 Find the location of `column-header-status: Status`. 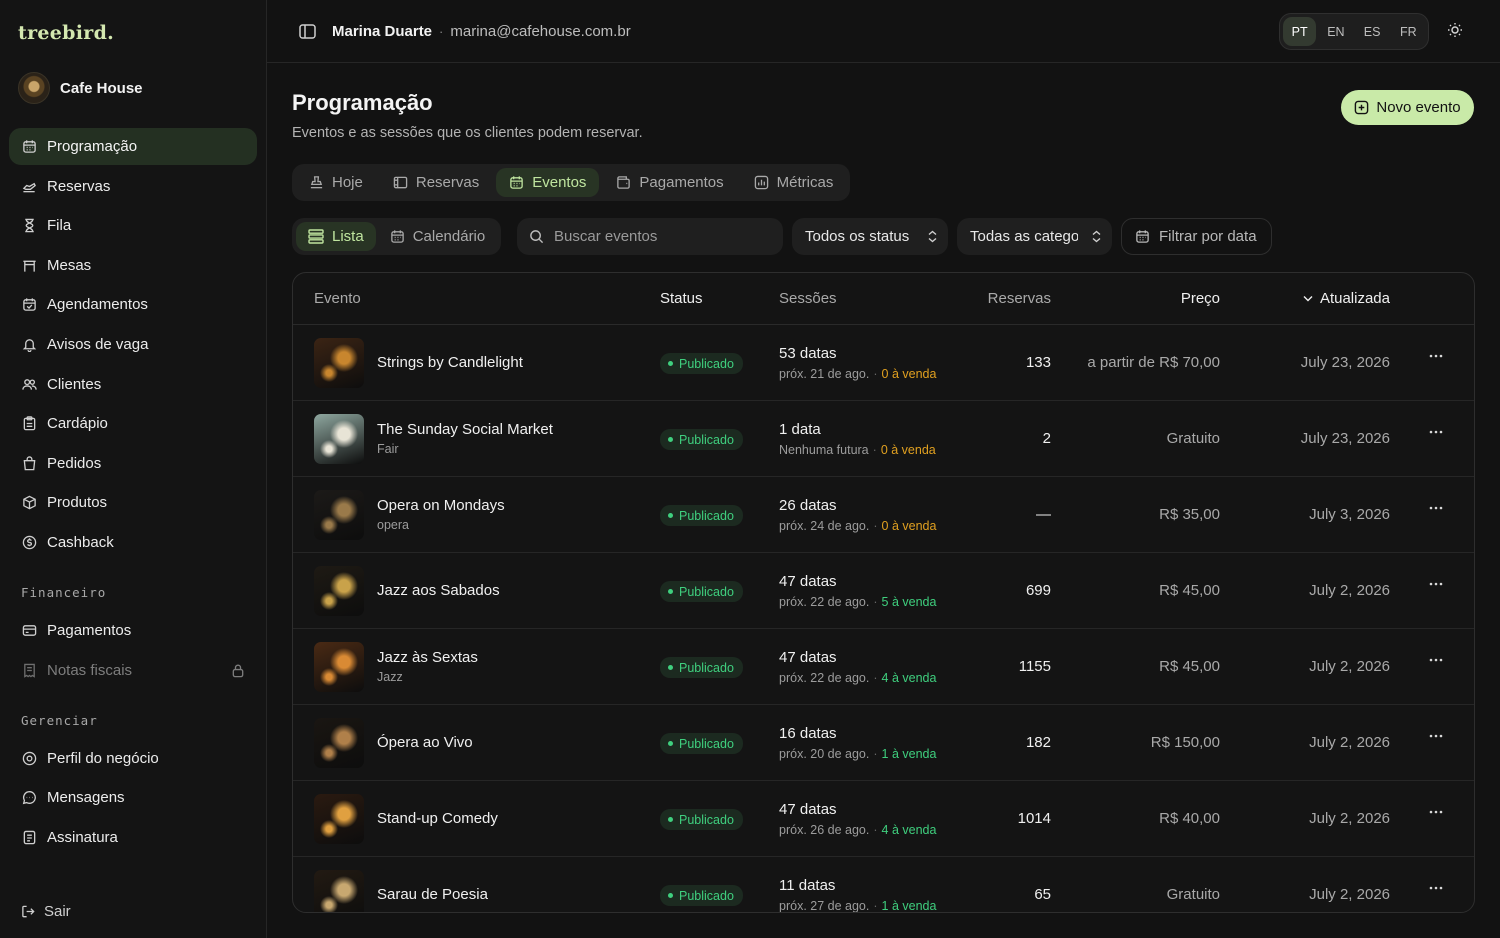

column-header-status: Status is located at coordinates (681, 298).